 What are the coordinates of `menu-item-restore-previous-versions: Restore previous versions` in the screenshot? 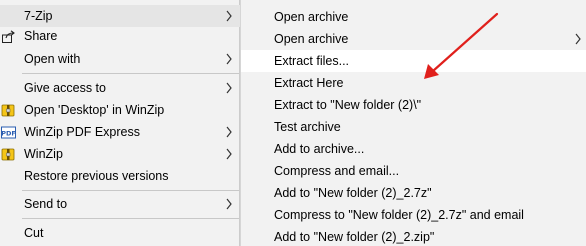 It's located at (120, 176).